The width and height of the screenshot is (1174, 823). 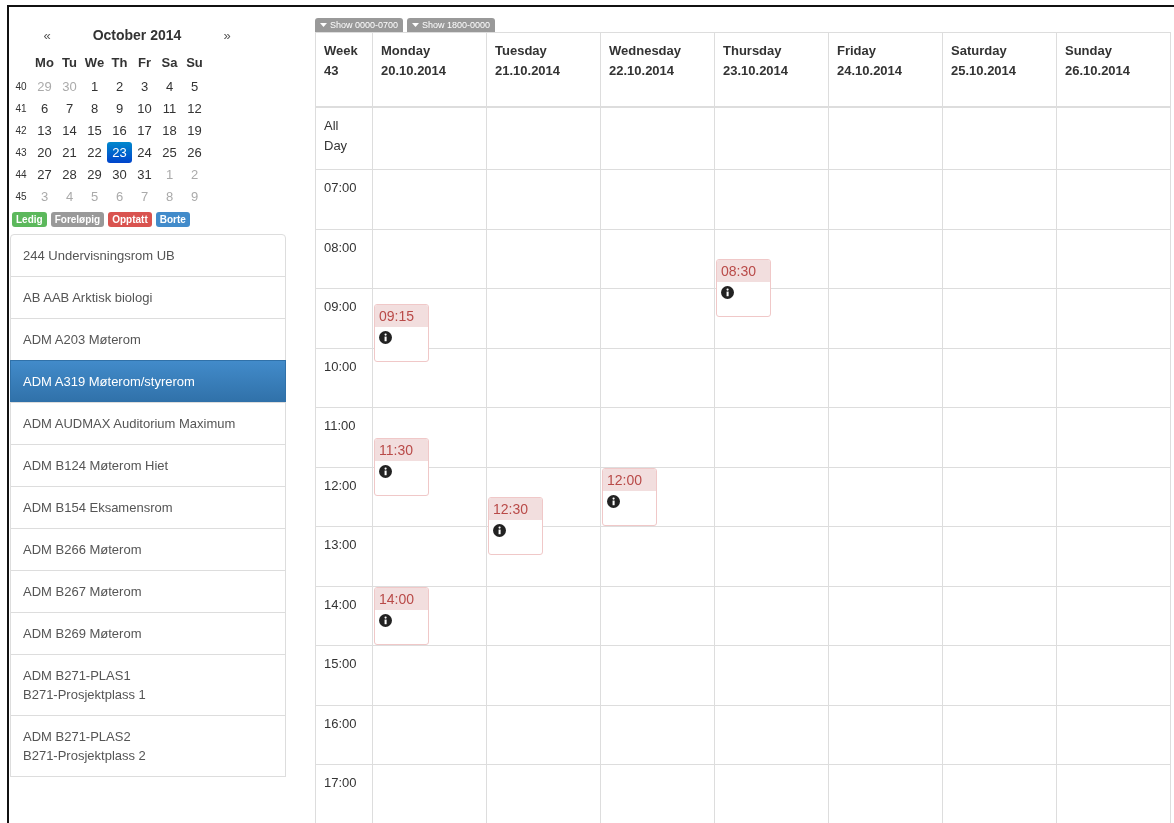 I want to click on weekday-label: Tu, so click(x=69, y=62).